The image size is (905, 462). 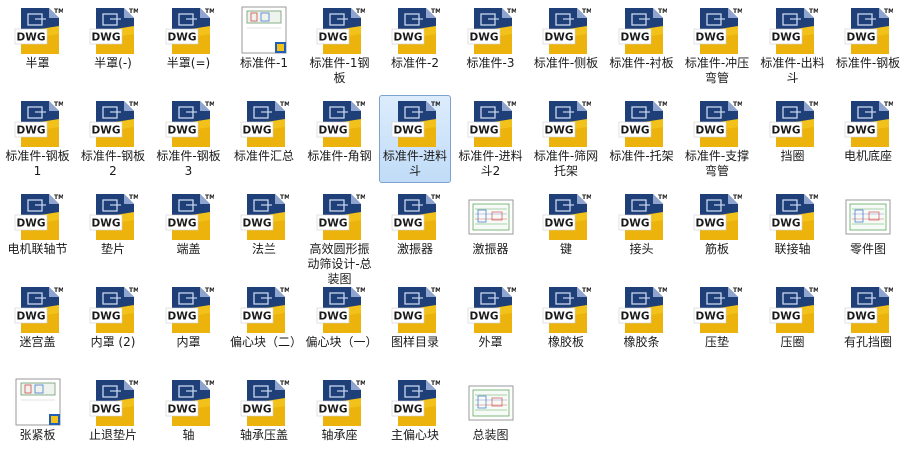 I want to click on file-item: DWG TM 标准件-2, so click(x=415, y=46).